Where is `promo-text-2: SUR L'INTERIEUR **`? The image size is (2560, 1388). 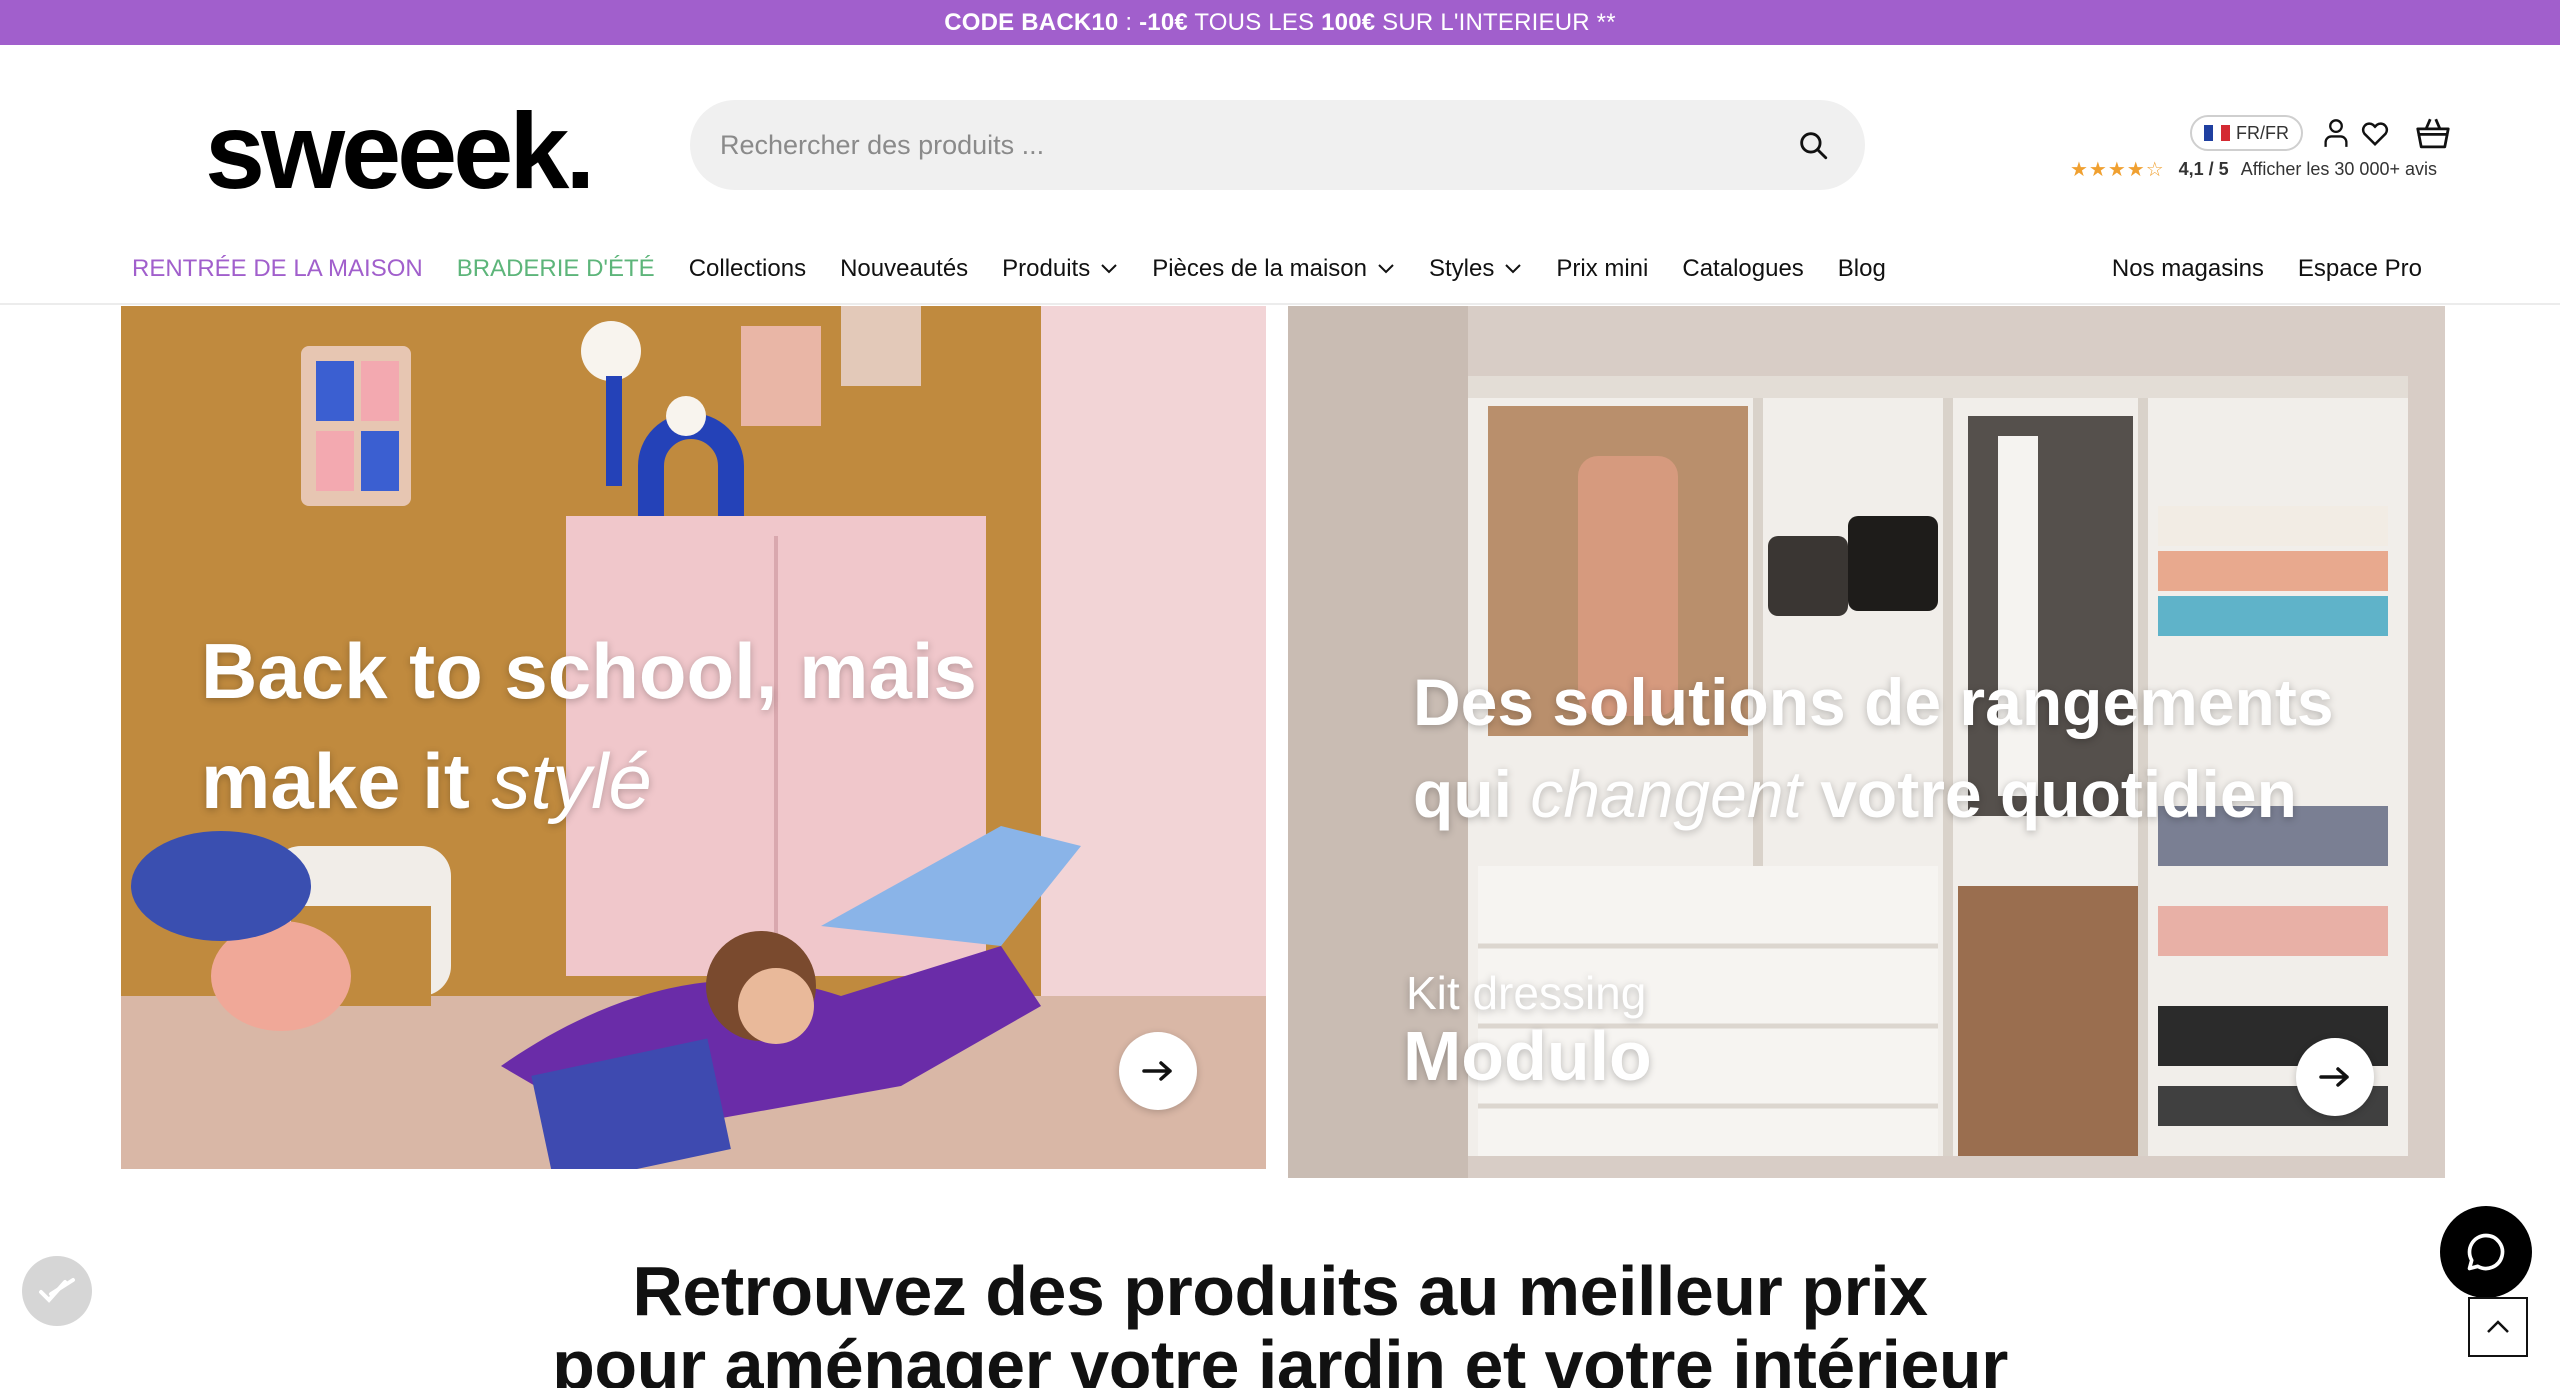 promo-text-2: SUR L'INTERIEUR ** is located at coordinates (1495, 22).